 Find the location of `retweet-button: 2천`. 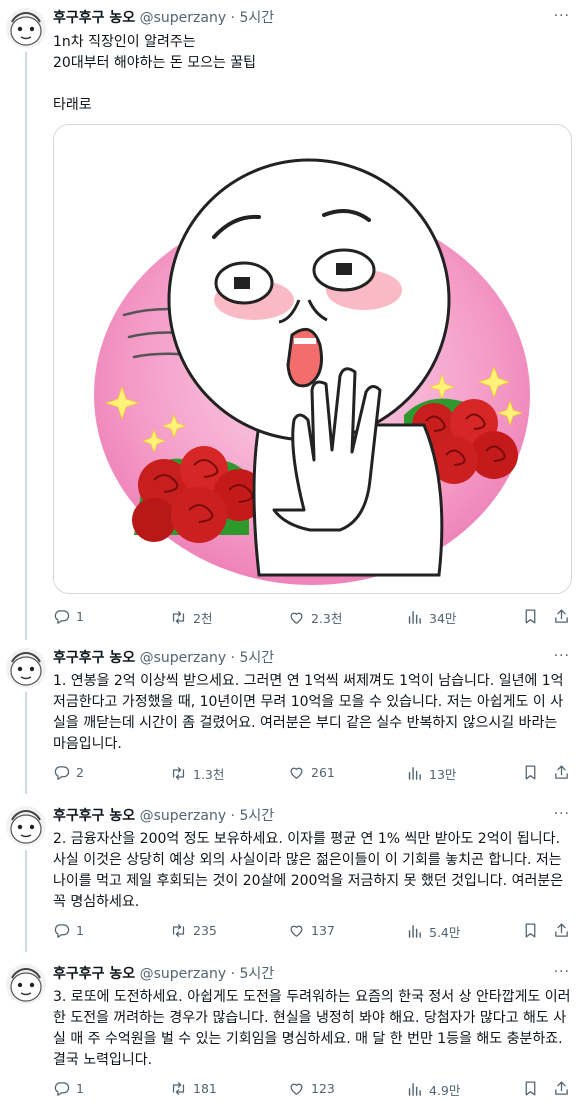

retweet-button: 2천 is located at coordinates (191, 617).